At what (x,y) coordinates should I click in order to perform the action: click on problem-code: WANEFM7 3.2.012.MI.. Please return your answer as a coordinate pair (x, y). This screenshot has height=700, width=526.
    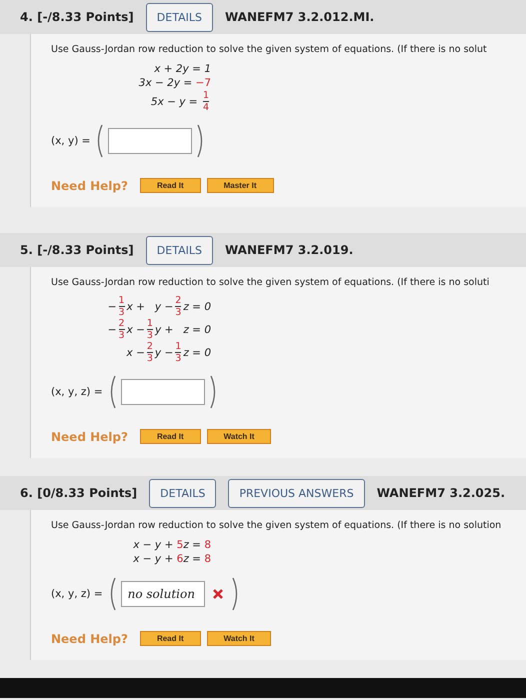
    Looking at the image, I should click on (299, 17).